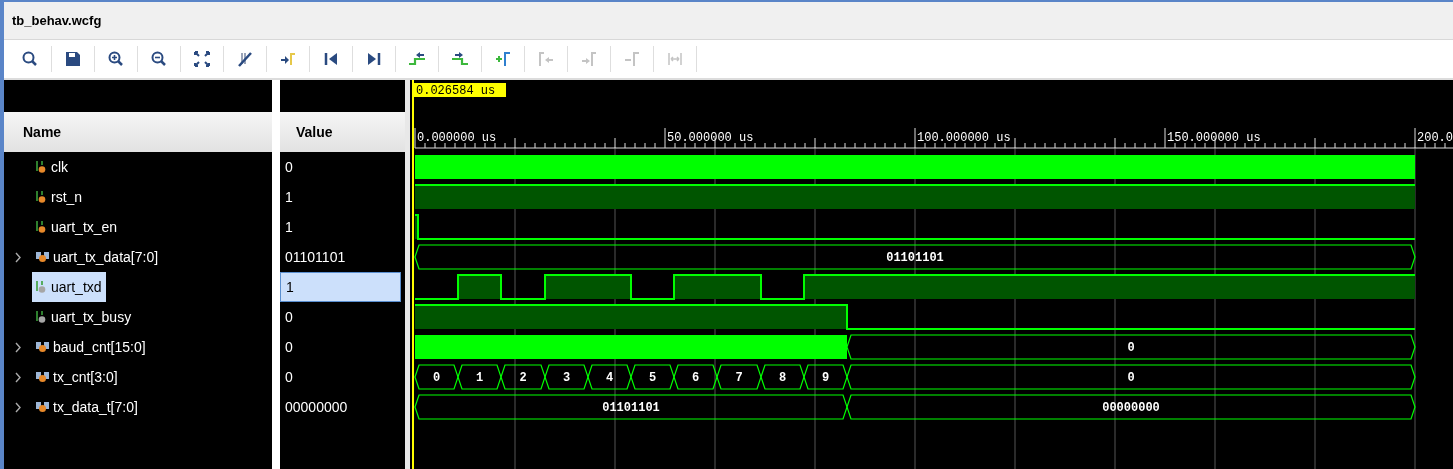 Image resolution: width=1453 pixels, height=469 pixels. Describe the element at coordinates (710, 138) in the screenshot. I see `time-label: 50.000000 us` at that location.